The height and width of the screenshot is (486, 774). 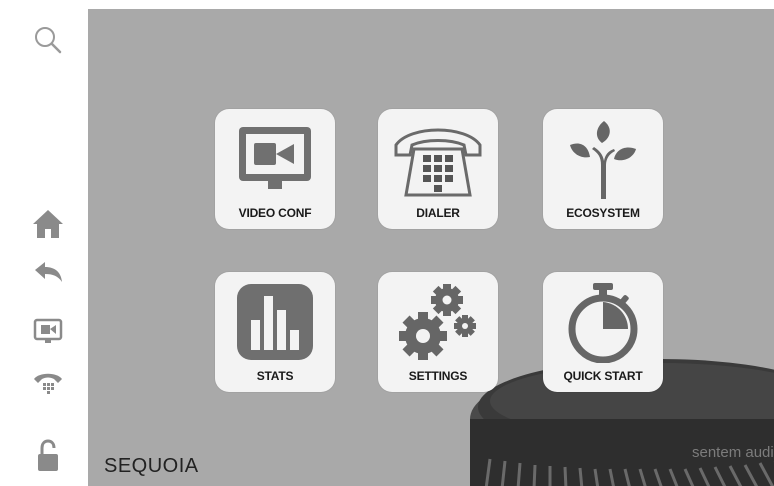 What do you see at coordinates (603, 322) in the screenshot?
I see `stopwatch-icon` at bounding box center [603, 322].